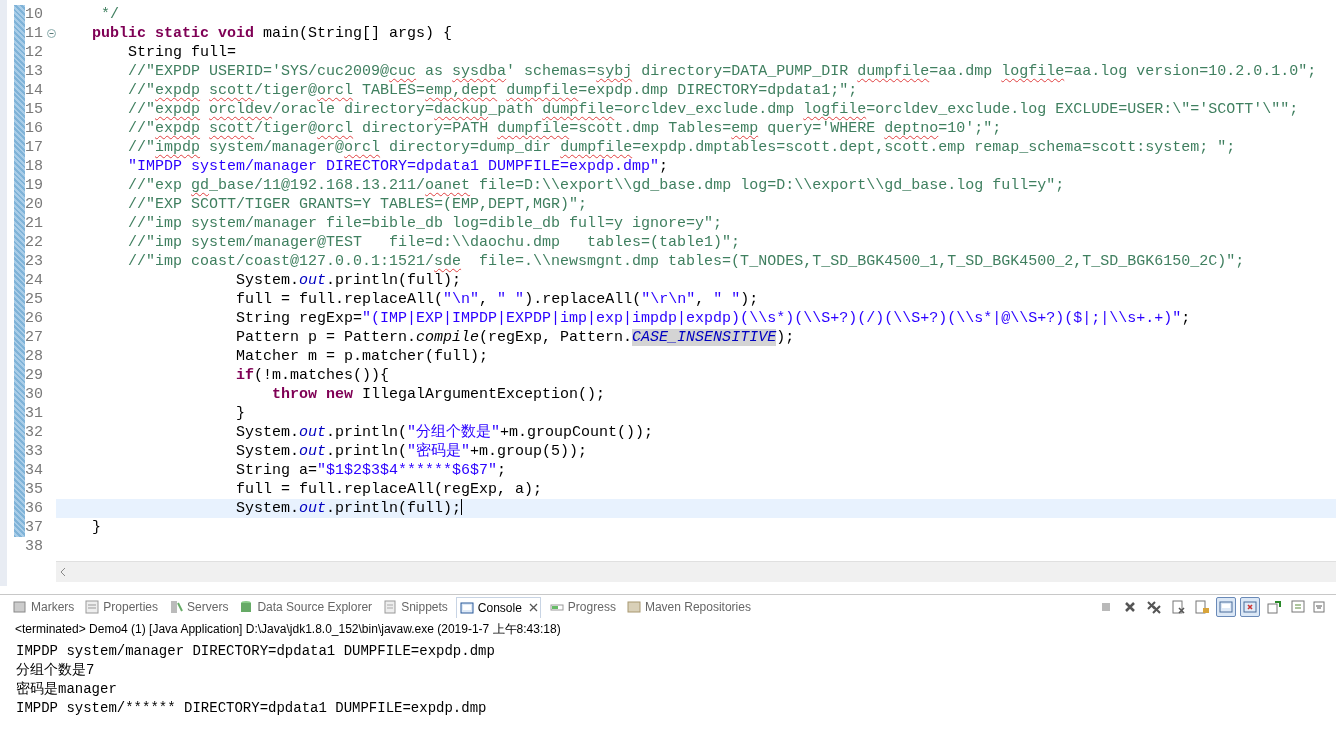  What do you see at coordinates (34, 14) in the screenshot?
I see `line-number: 10` at bounding box center [34, 14].